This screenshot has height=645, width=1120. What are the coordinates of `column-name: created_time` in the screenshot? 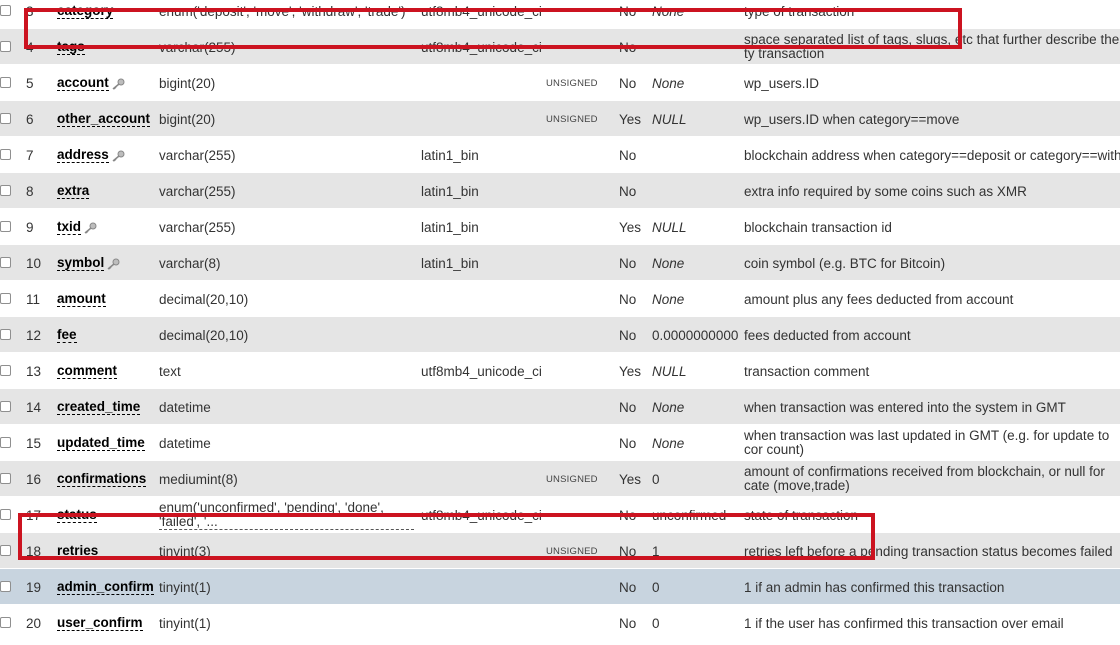 It's located at (107, 407).